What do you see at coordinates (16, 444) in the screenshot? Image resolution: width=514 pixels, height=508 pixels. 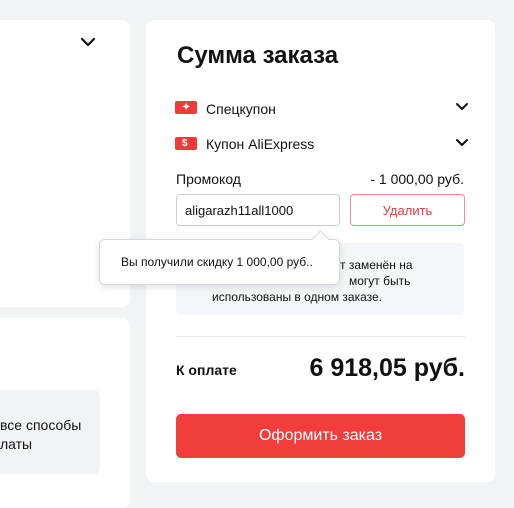 I see `payment-methods-line2: латы` at bounding box center [16, 444].